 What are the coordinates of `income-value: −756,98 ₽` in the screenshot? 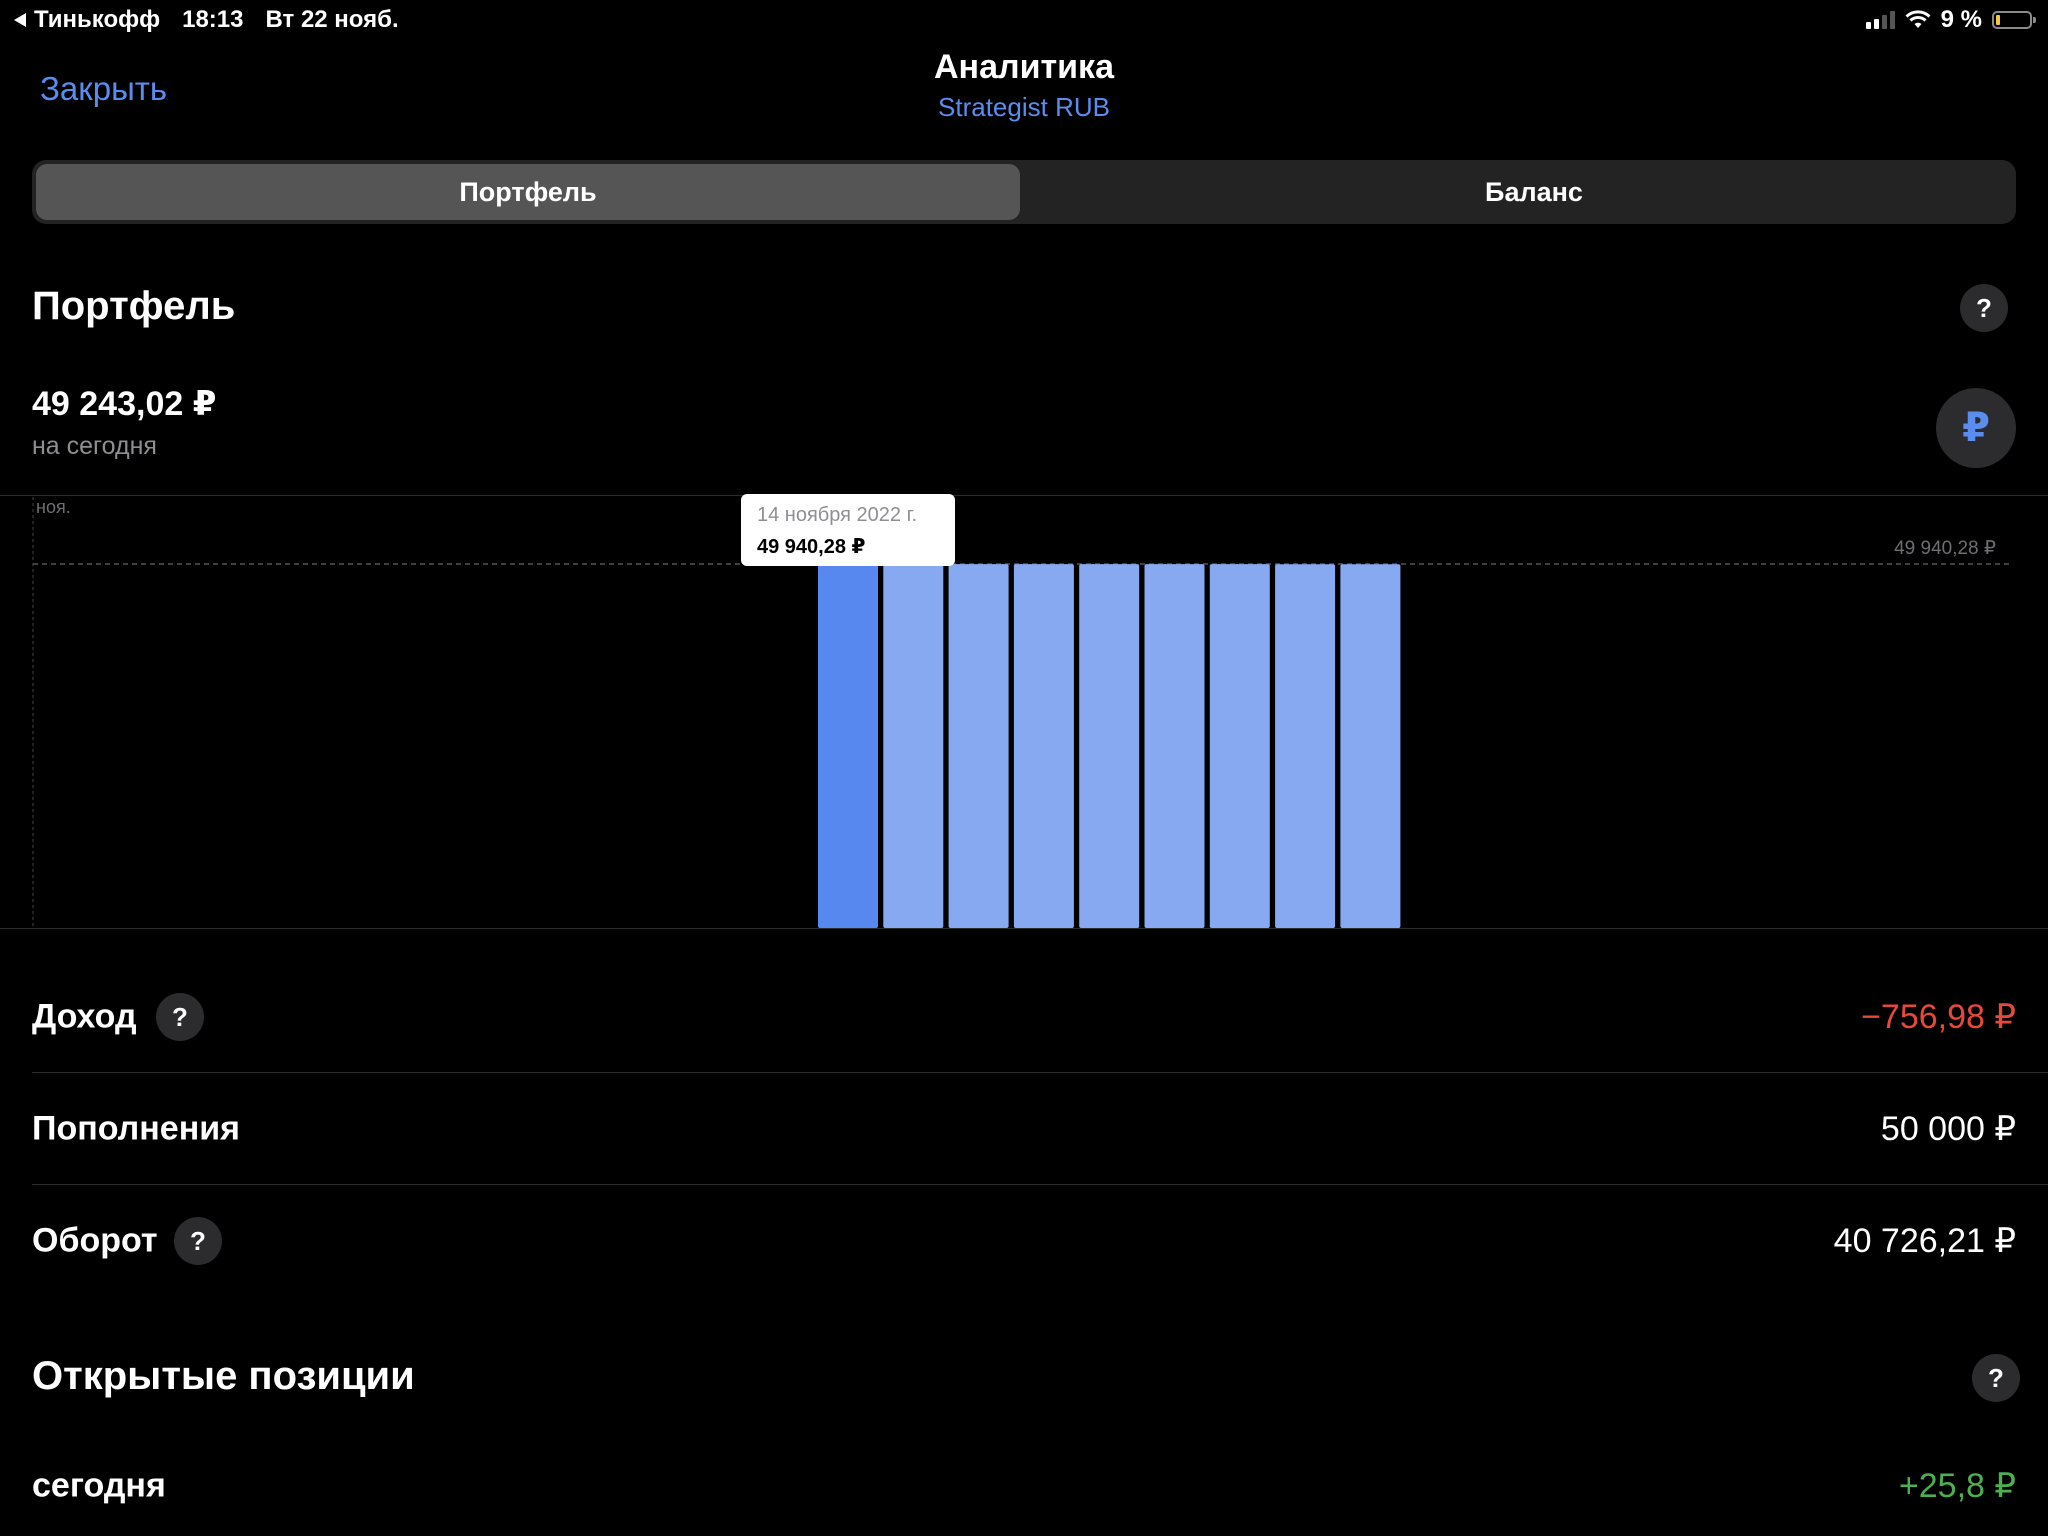 It's located at (1938, 1017).